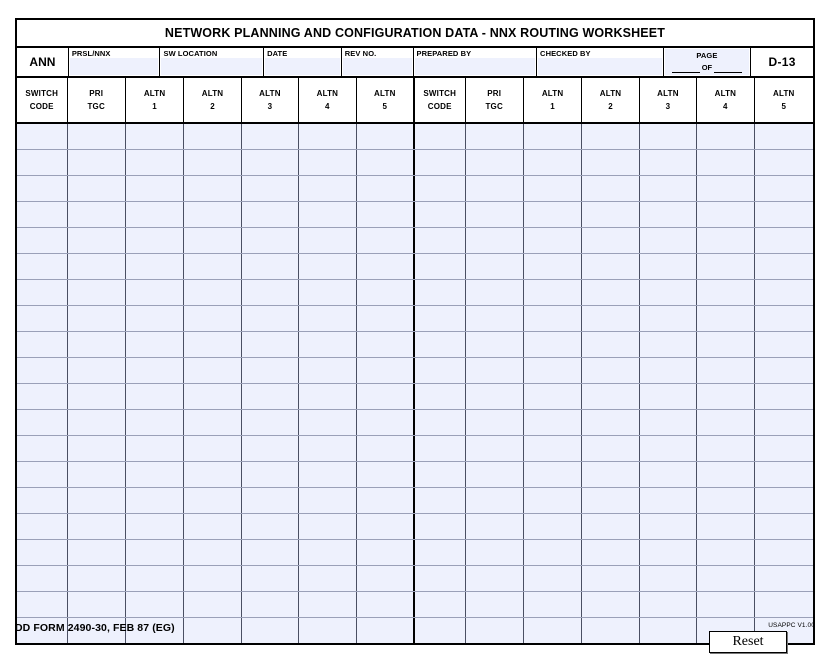 This screenshot has width=830, height=654. I want to click on rev-no-field: REV NO., so click(377, 62).